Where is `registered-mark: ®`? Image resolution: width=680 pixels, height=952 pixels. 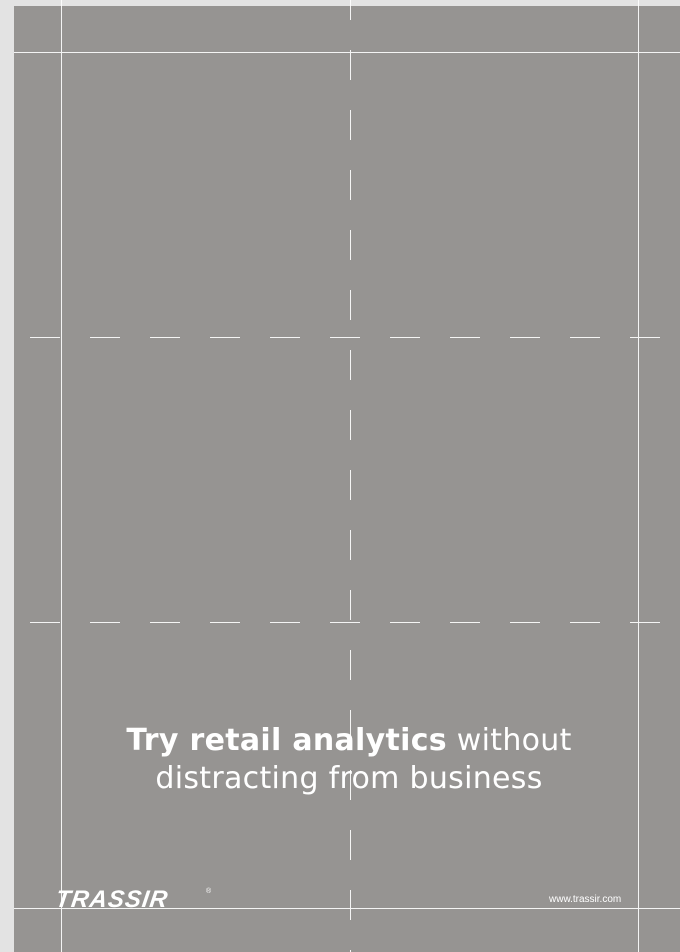 registered-mark: ® is located at coordinates (209, 891).